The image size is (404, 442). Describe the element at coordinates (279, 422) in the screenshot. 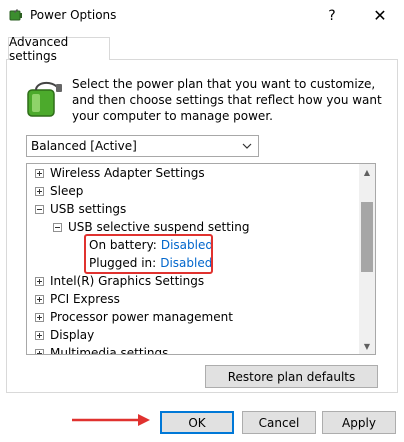

I see `cancel-button: Cancel` at that location.